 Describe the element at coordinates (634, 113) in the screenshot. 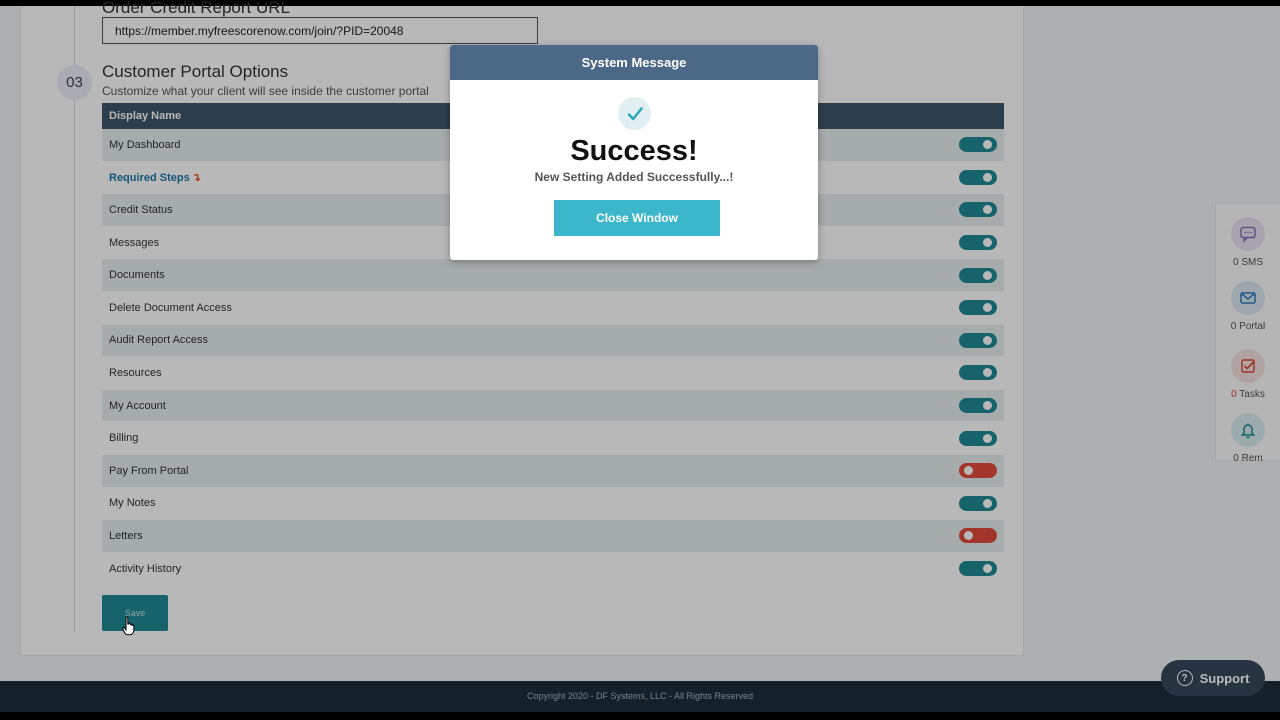

I see `success-check-icon` at that location.